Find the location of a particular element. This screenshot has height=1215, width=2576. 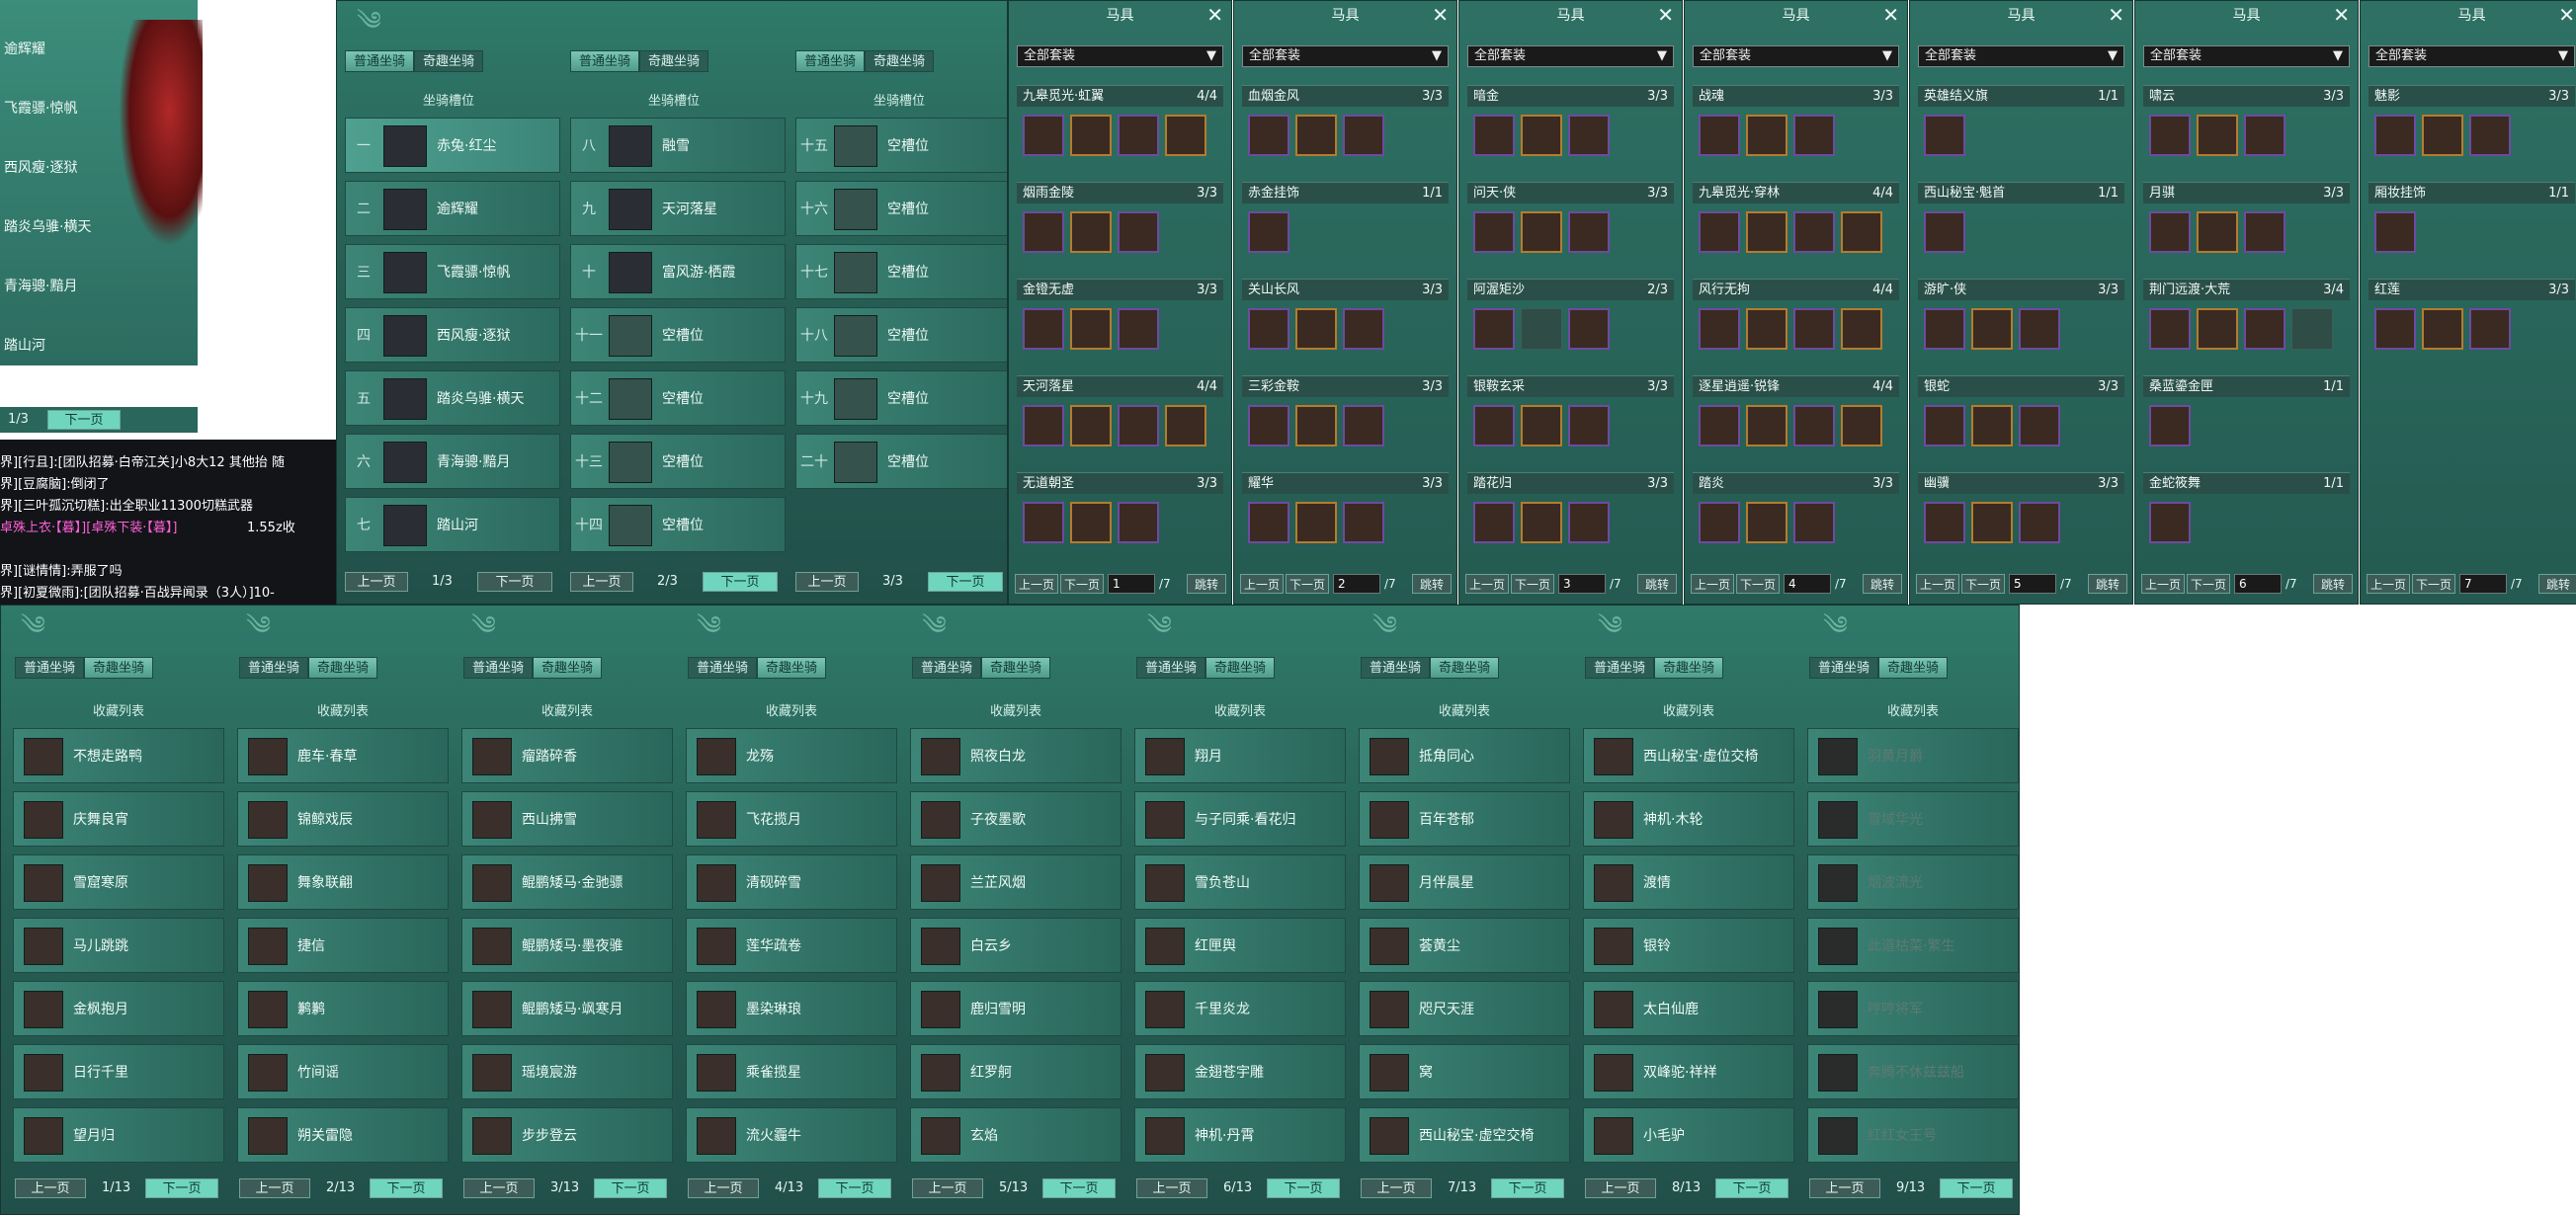

mount-slot: 十五 空槽位 is located at coordinates (901, 145).